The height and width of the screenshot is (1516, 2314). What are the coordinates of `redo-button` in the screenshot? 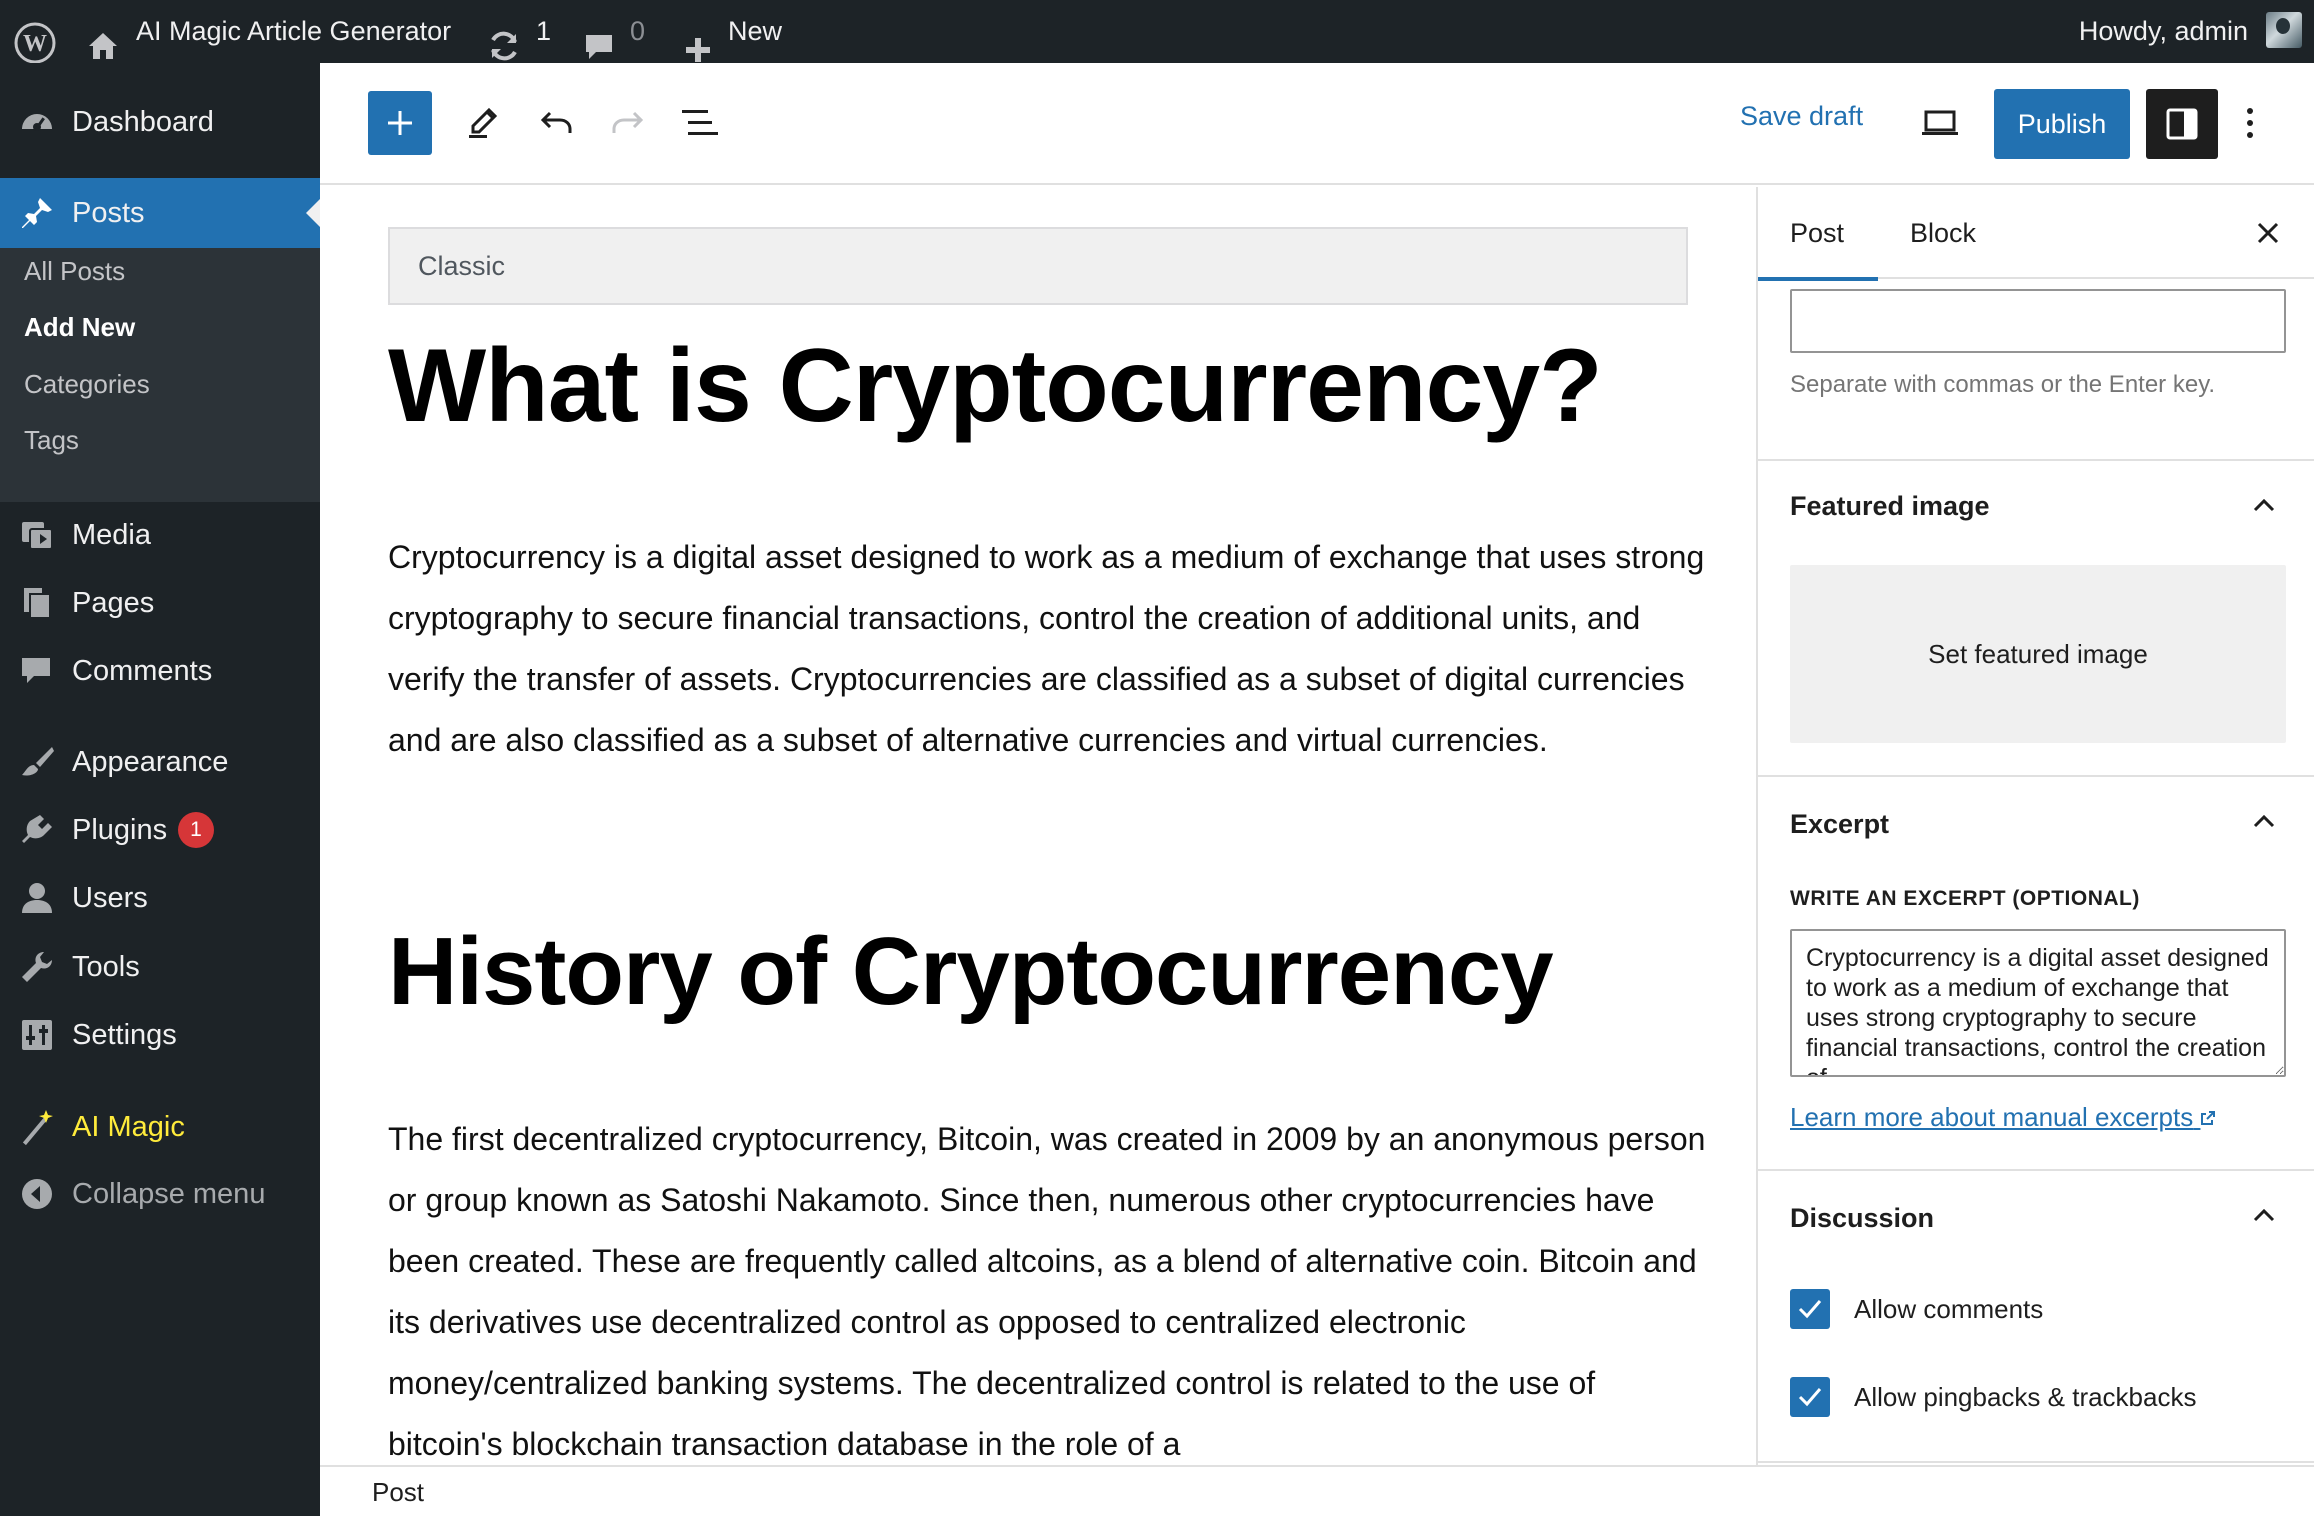 It's located at (628, 123).